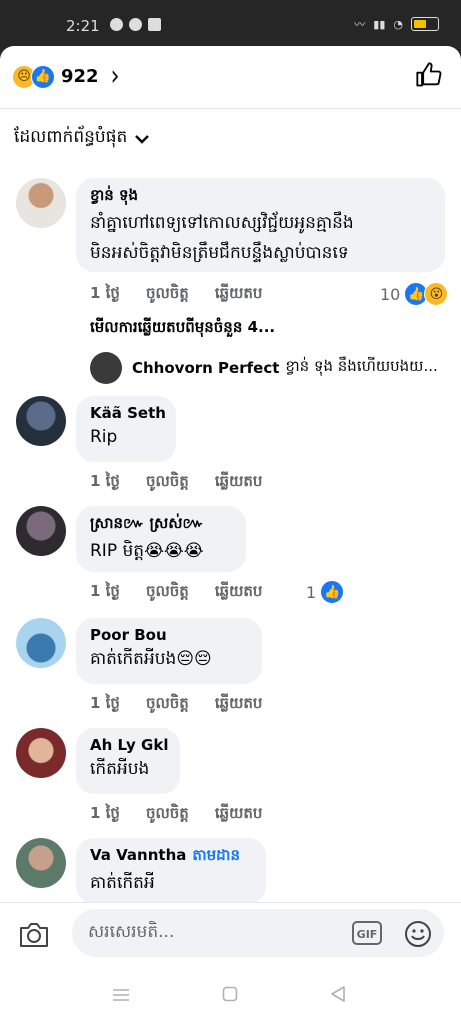 This screenshot has width=461, height=1024. I want to click on comment-author: Va Vanntha តាមដាន, so click(171, 857).